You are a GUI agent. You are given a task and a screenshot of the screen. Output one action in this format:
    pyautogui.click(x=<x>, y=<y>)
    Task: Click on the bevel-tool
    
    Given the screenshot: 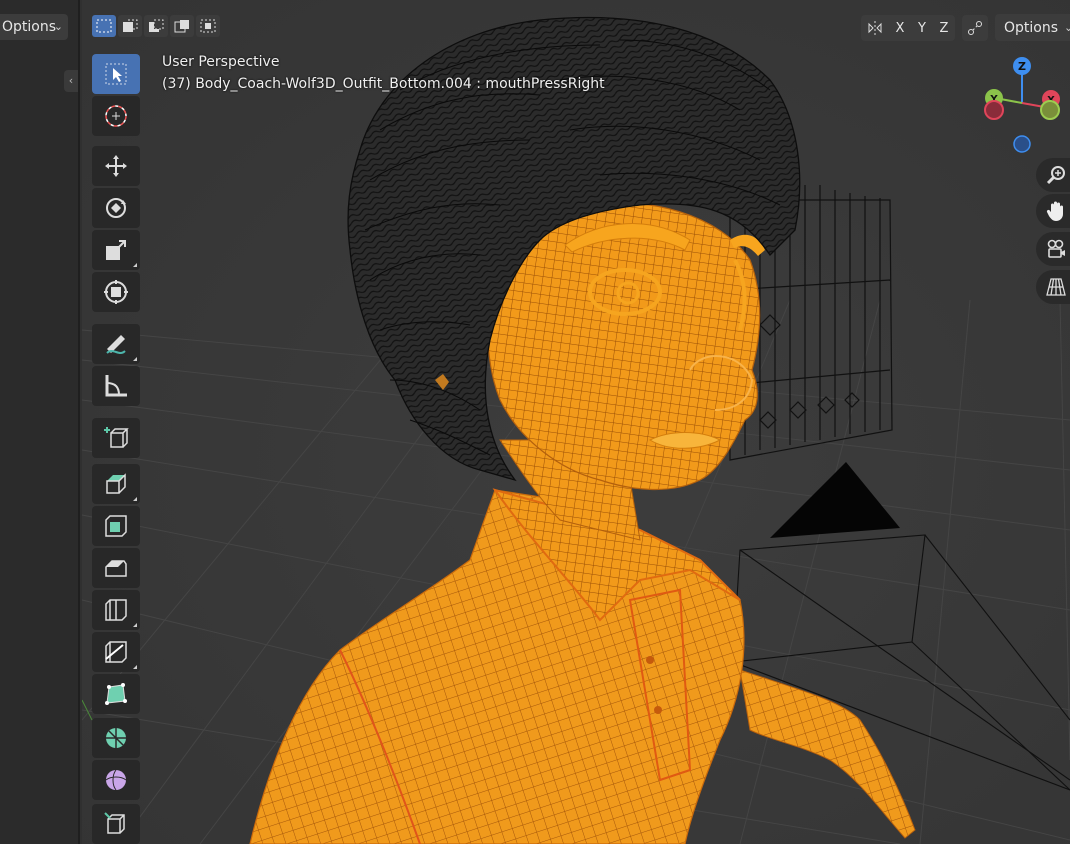 What is the action you would take?
    pyautogui.click(x=116, y=568)
    